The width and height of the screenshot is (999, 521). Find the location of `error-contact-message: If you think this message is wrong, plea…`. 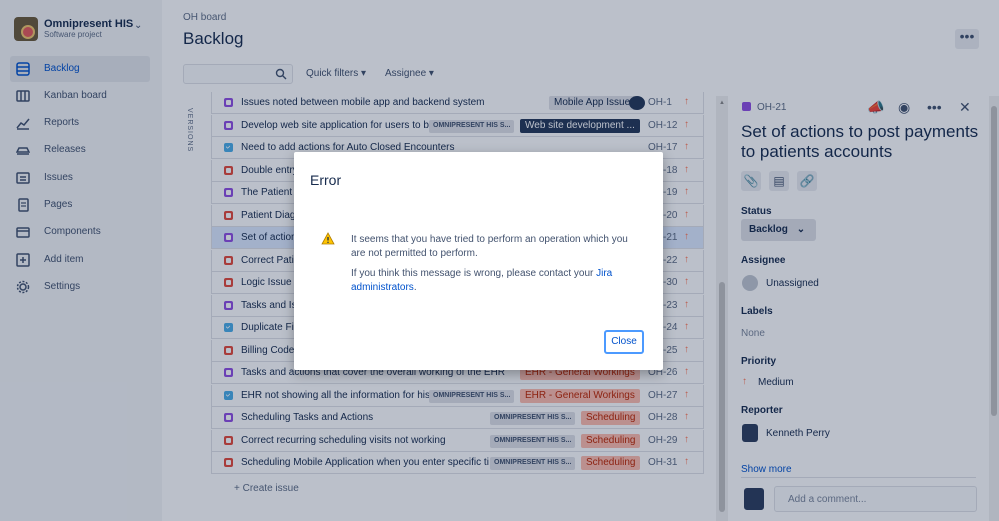

error-contact-message: If you think this message is wrong, plea… is located at coordinates (491, 281).